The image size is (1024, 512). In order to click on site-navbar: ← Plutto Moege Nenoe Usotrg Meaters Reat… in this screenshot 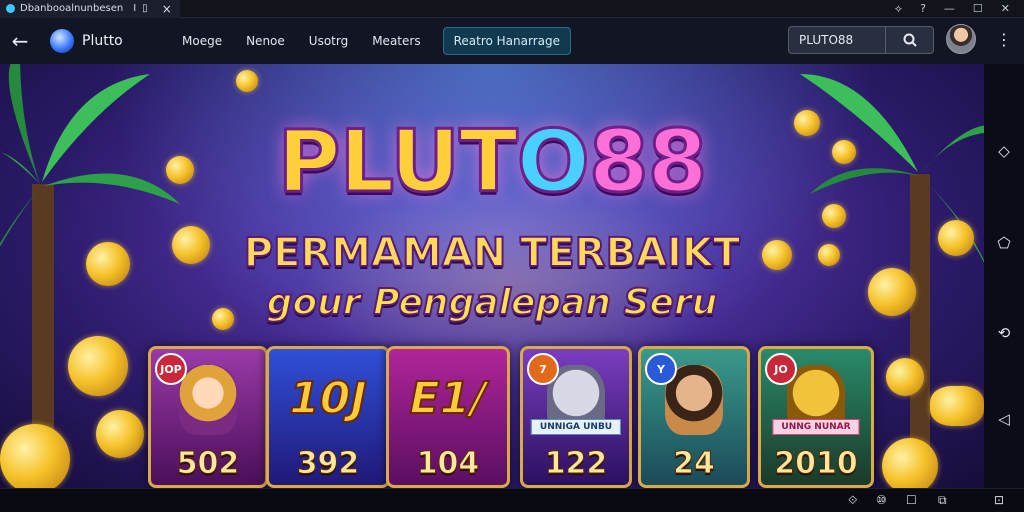, I will do `click(512, 41)`.